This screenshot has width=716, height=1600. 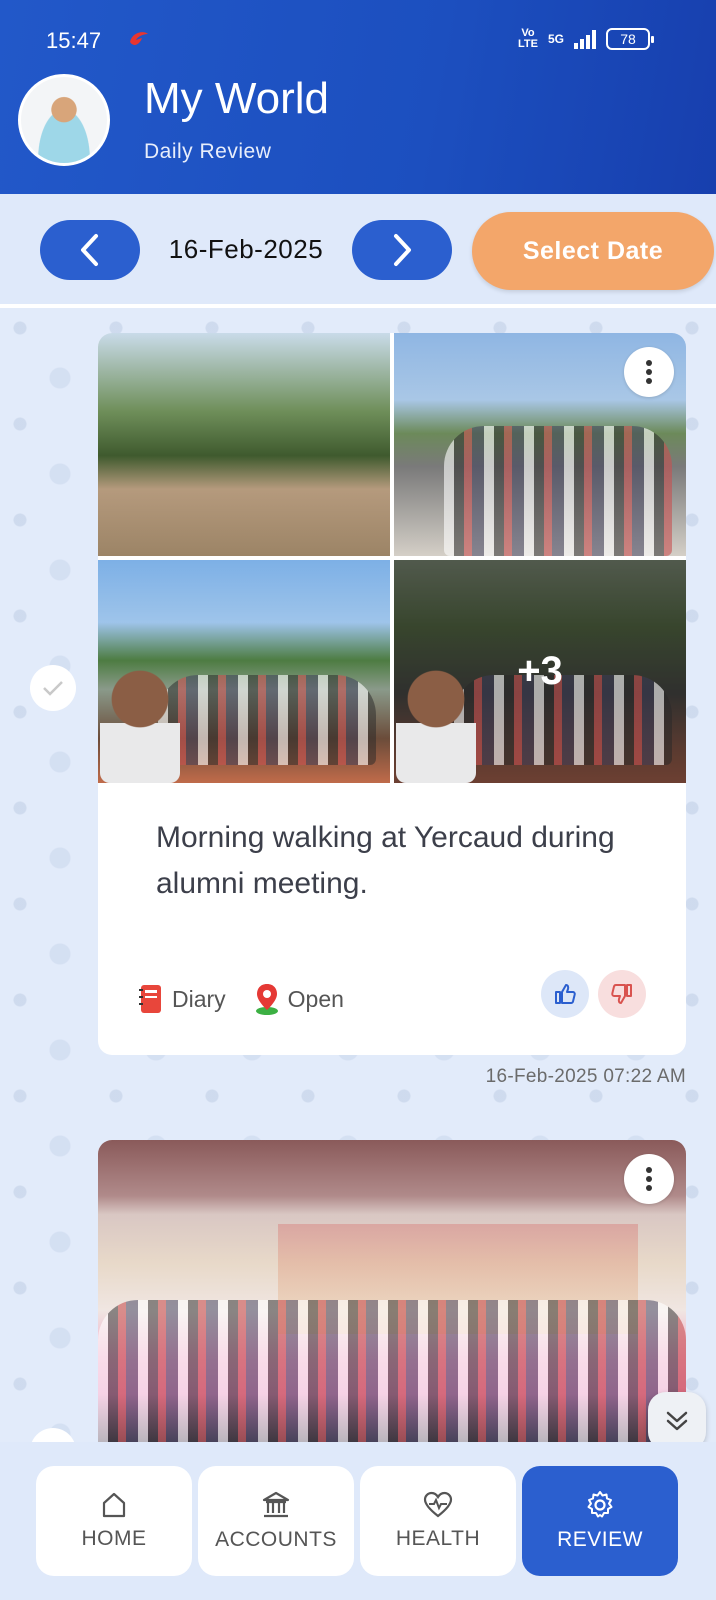 What do you see at coordinates (358, 97) in the screenshot?
I see `app-header: 15:47 Vo LTE 5G 78 My World Daily Review` at bounding box center [358, 97].